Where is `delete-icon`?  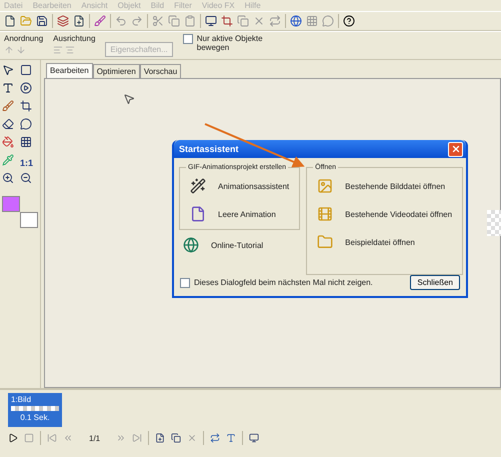
delete-icon is located at coordinates (259, 21).